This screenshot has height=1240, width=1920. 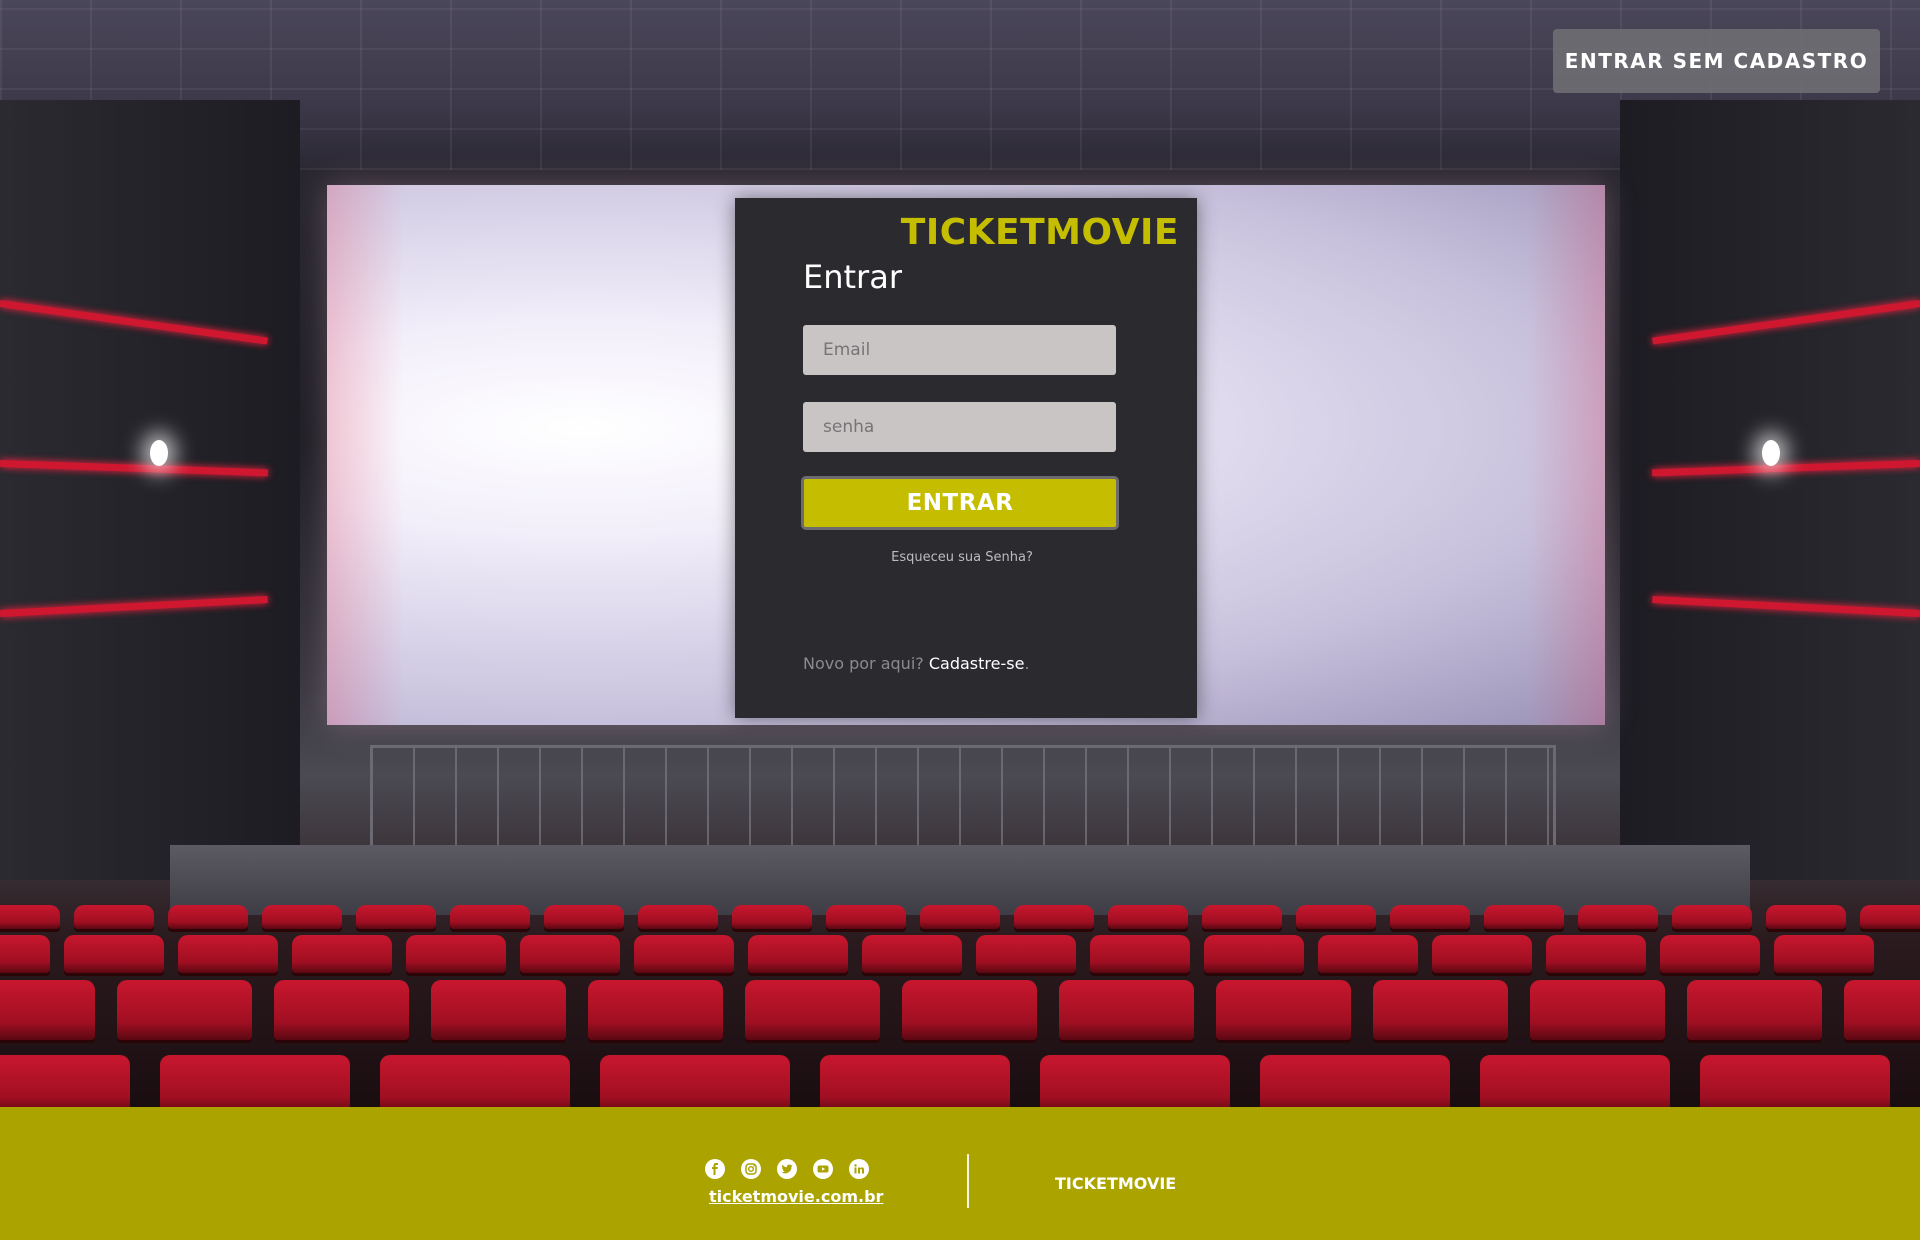 I want to click on stage-railing, so click(x=963, y=796).